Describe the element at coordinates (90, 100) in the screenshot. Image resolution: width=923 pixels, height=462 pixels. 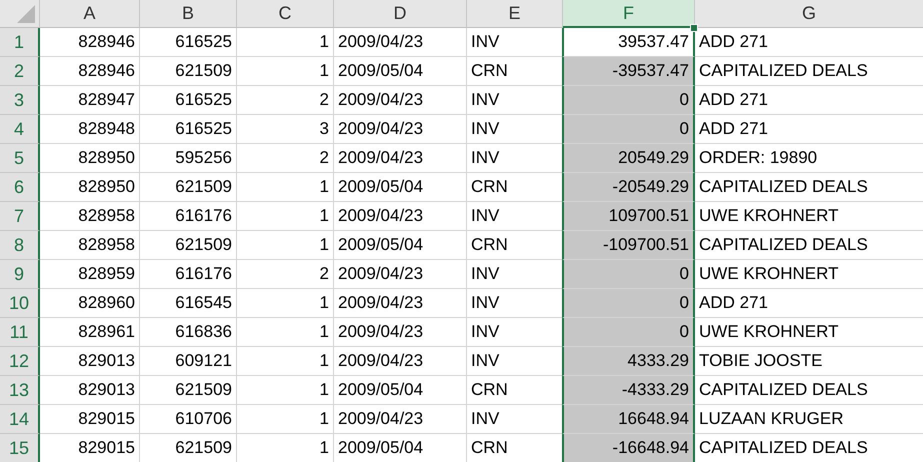
I see `table-cell: 828947` at that location.